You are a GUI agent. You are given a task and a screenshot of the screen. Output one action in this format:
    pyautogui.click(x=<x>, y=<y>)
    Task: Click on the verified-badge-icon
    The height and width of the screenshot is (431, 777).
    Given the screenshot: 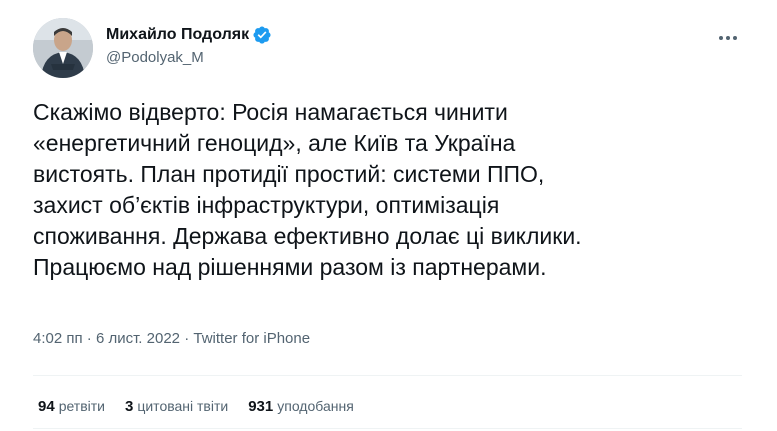 What is the action you would take?
    pyautogui.click(x=262, y=35)
    